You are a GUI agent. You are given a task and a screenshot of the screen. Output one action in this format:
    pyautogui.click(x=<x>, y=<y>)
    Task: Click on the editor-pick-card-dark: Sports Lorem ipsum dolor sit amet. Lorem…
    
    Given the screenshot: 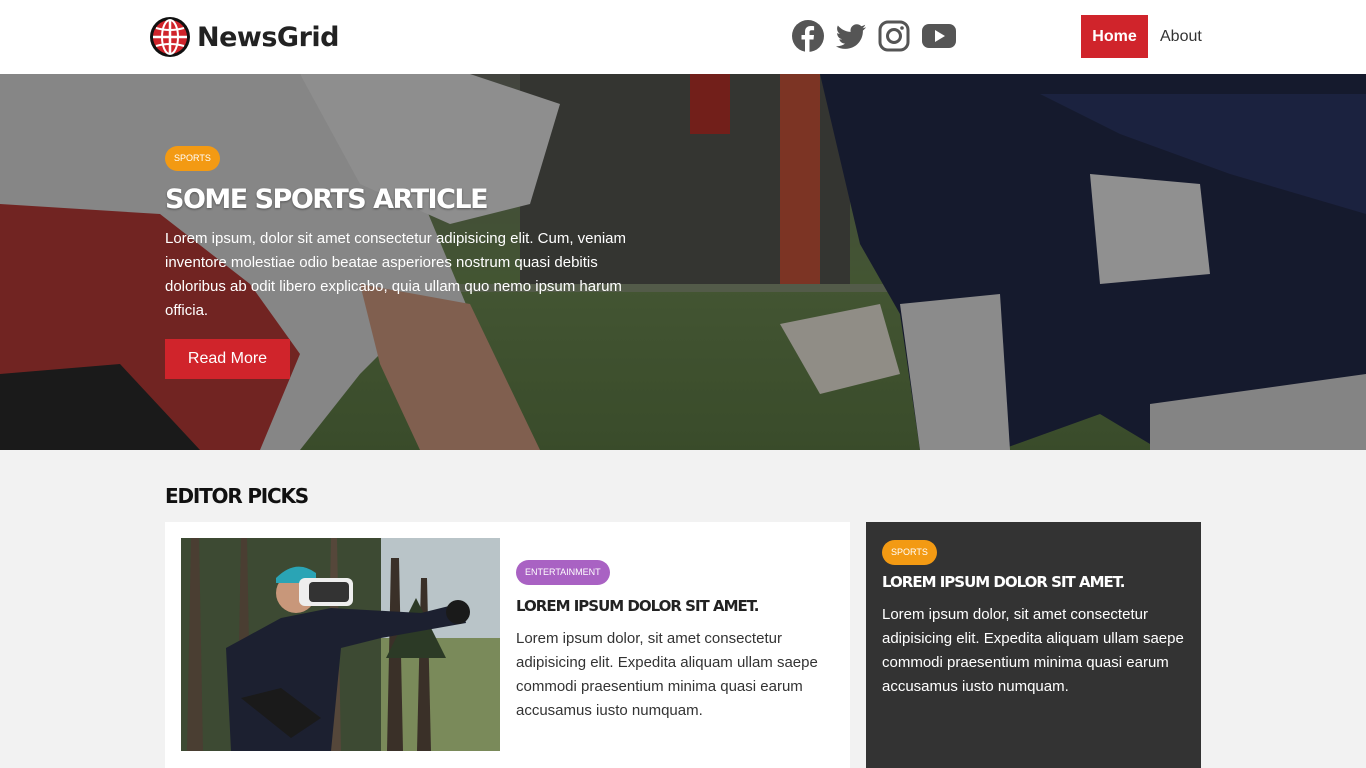 What is the action you would take?
    pyautogui.click(x=1033, y=645)
    